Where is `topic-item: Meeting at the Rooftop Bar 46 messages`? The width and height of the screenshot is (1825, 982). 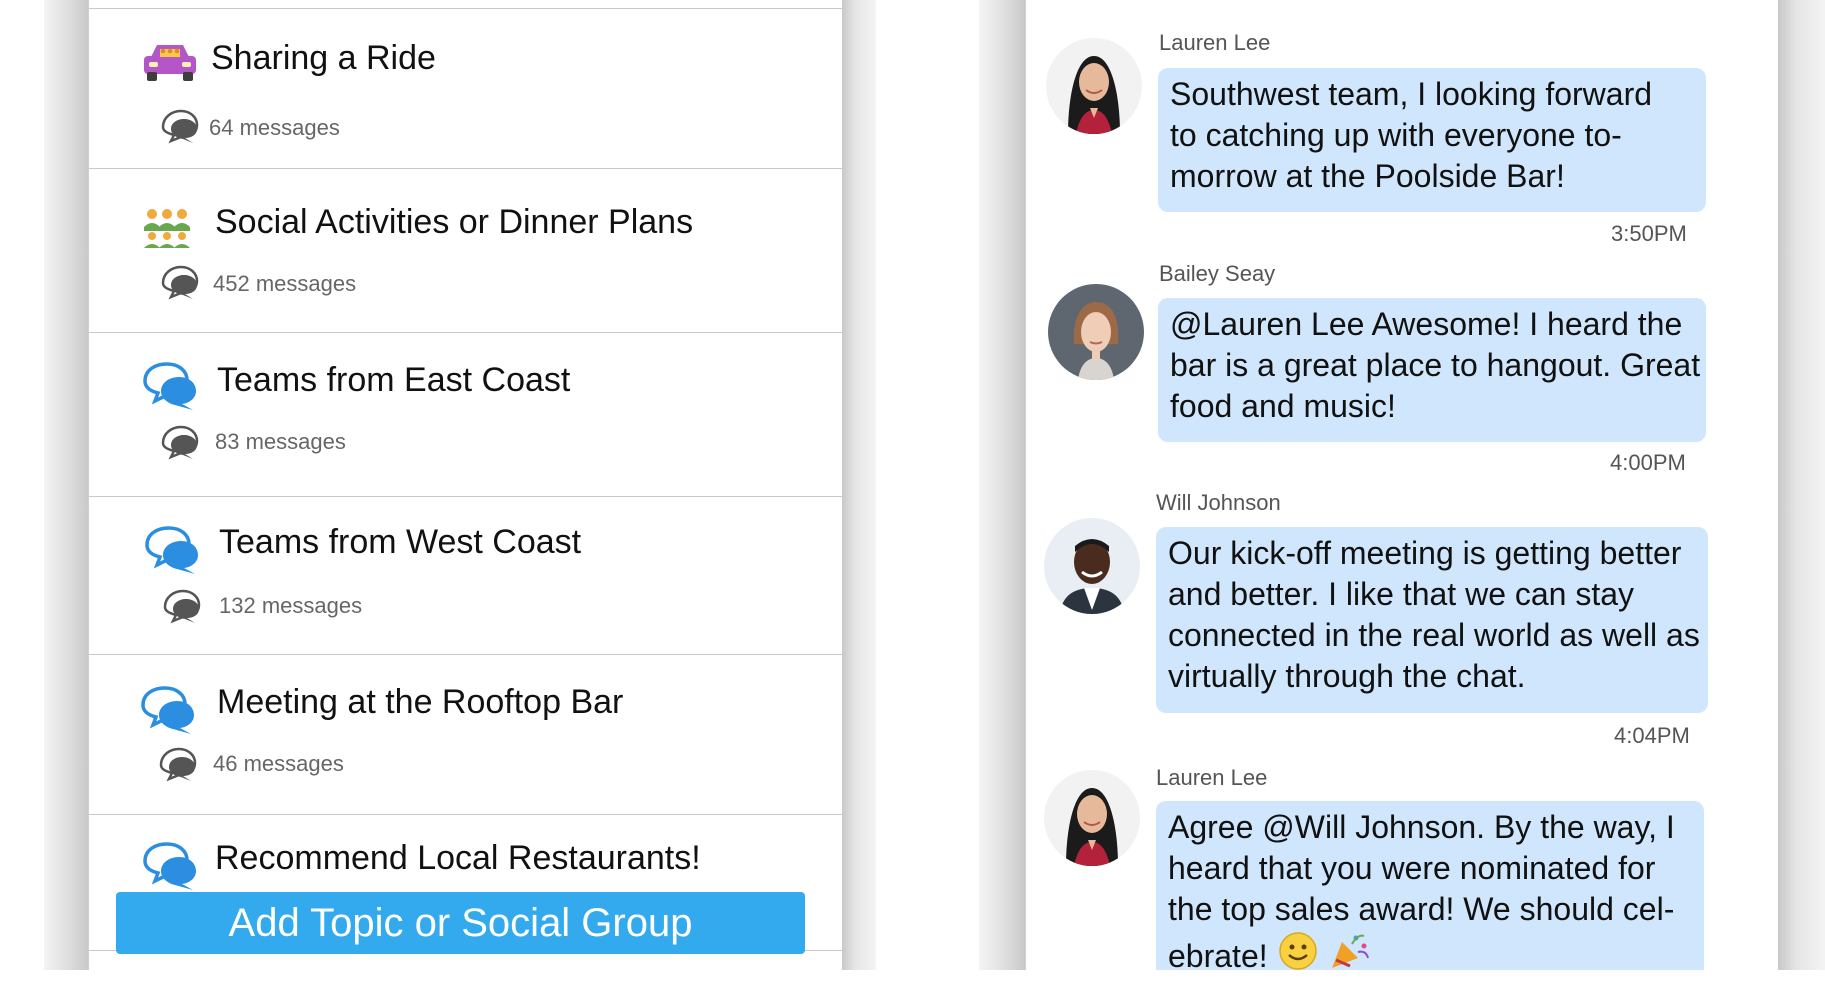
topic-item: Meeting at the Rooftop Bar 46 messages is located at coordinates (466, 734).